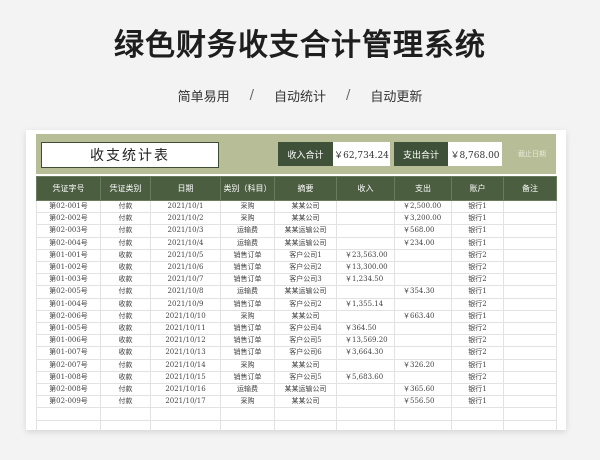 This screenshot has height=460, width=600. What do you see at coordinates (365, 280) in the screenshot?
I see `cell-income: ￥1,234.50` at bounding box center [365, 280].